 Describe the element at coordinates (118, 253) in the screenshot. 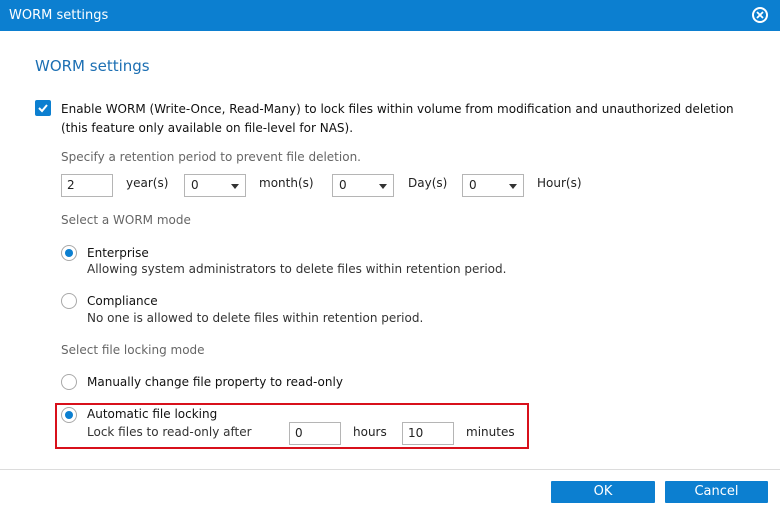

I see `enterprise-title: Enterprise` at that location.